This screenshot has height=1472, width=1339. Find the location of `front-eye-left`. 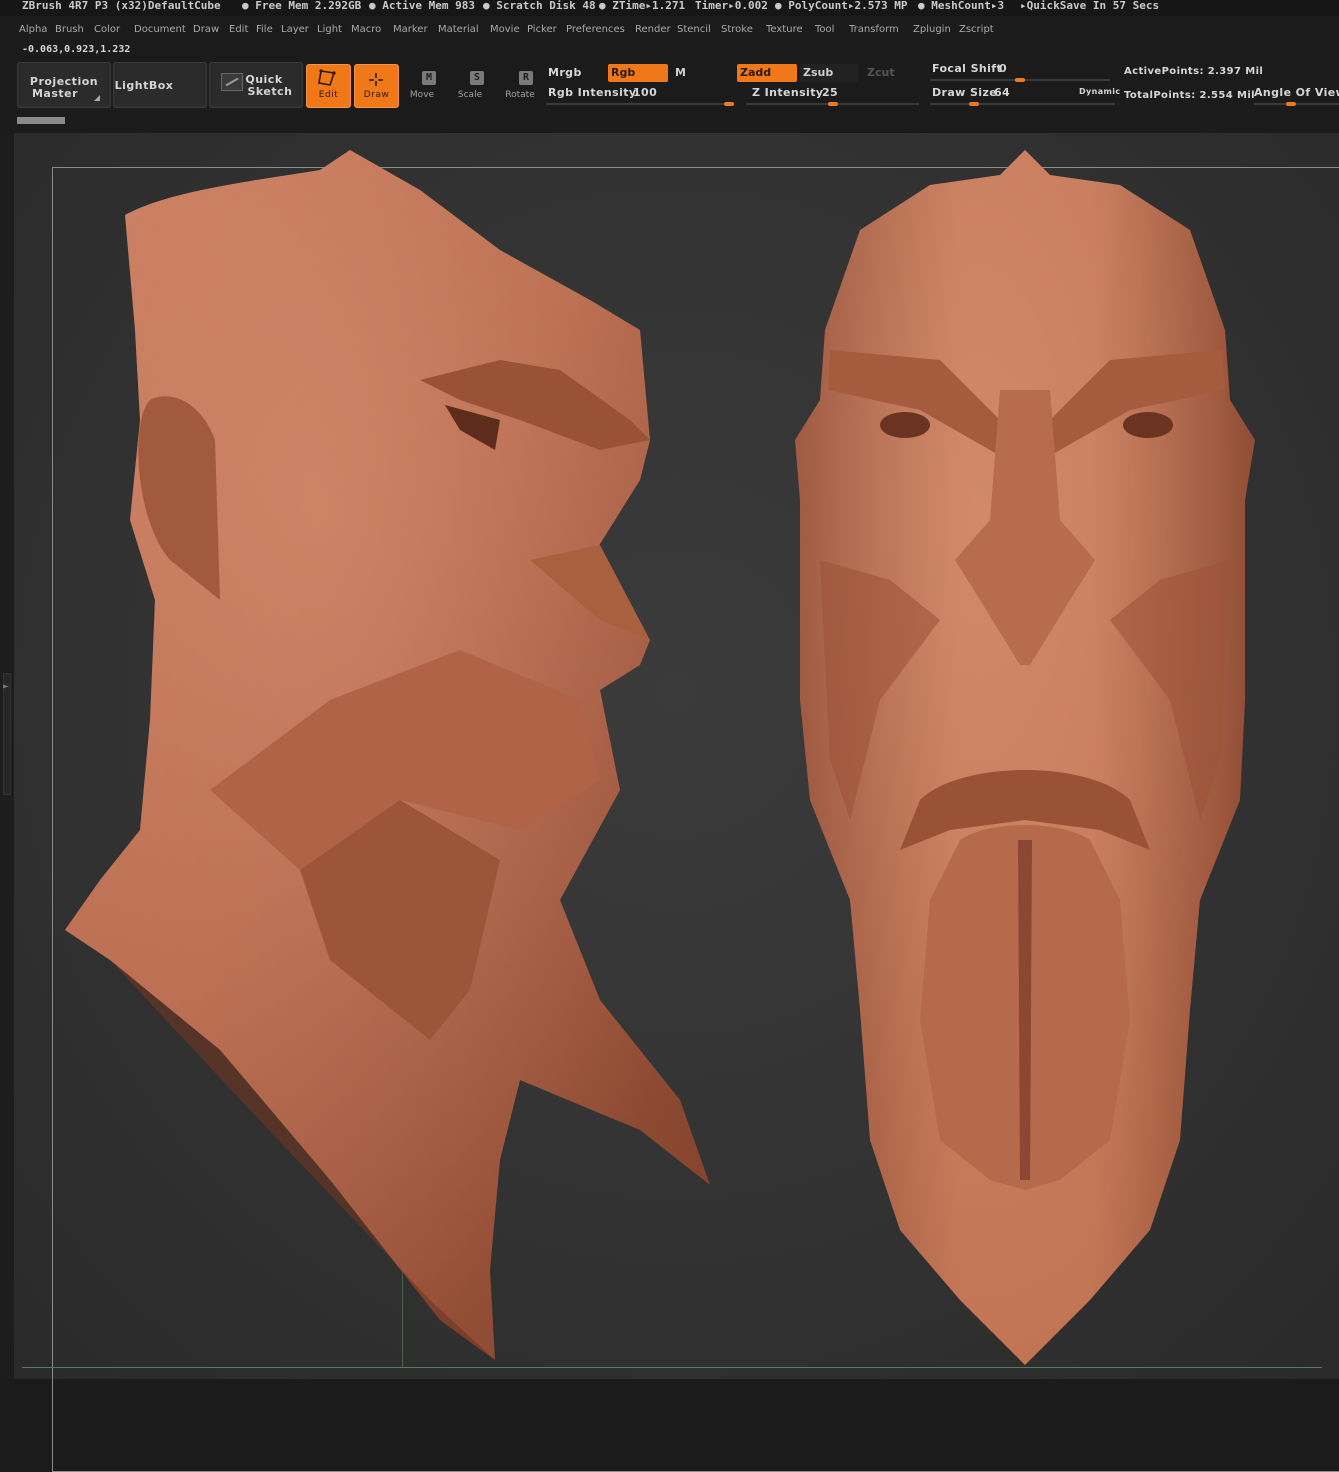

front-eye-left is located at coordinates (905, 425).